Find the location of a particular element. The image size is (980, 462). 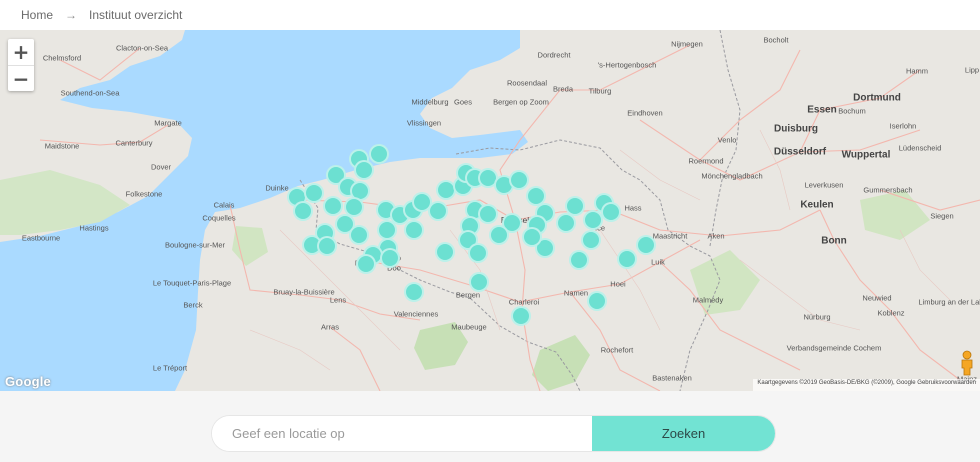

place-label: Maastricht is located at coordinates (670, 236).